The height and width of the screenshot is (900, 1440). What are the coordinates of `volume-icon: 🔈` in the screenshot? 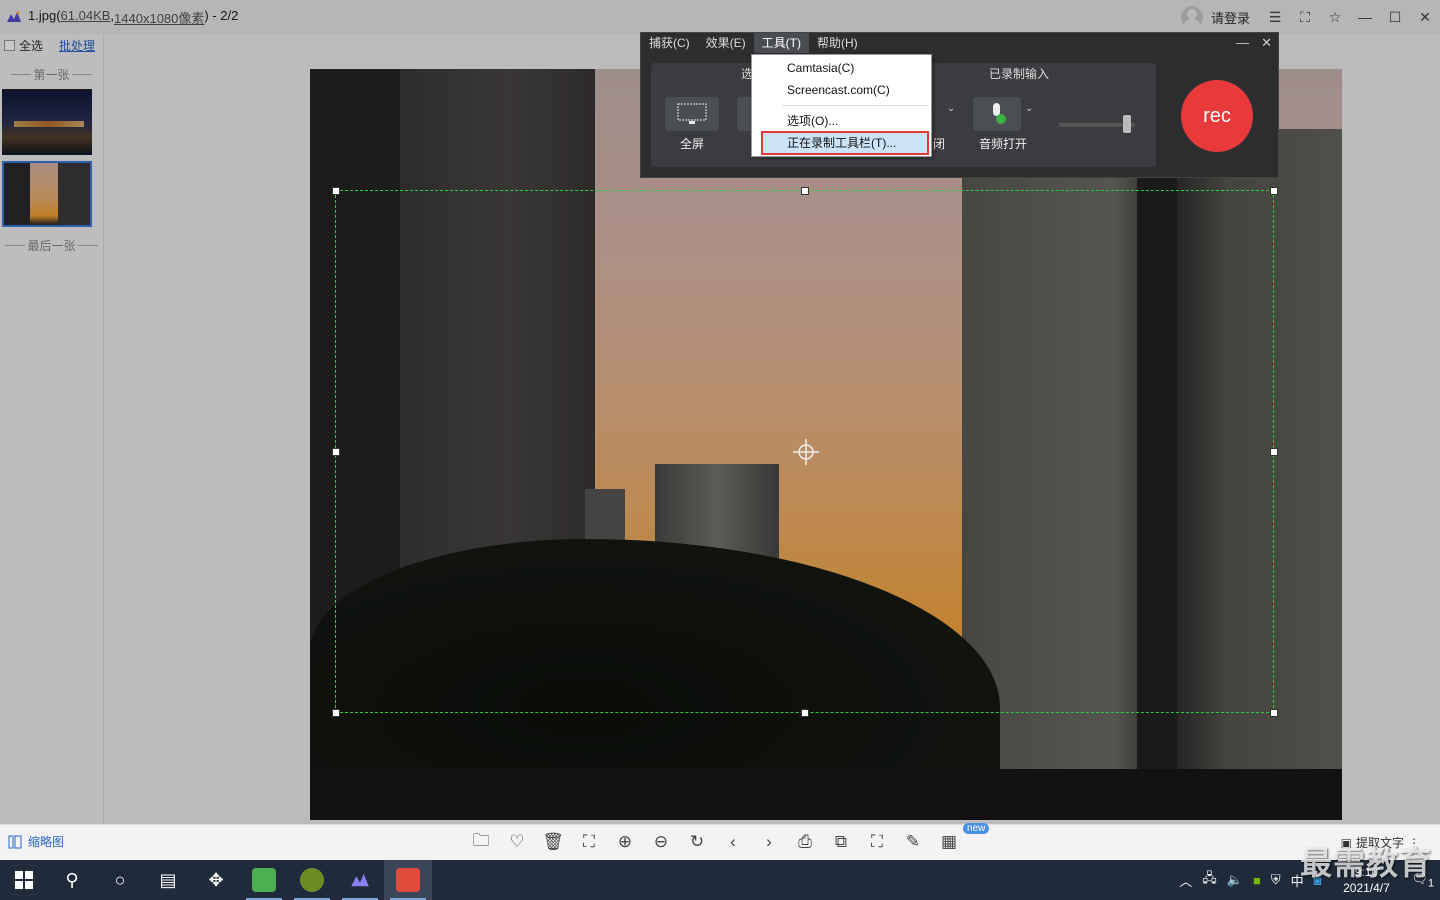 It's located at (1235, 880).